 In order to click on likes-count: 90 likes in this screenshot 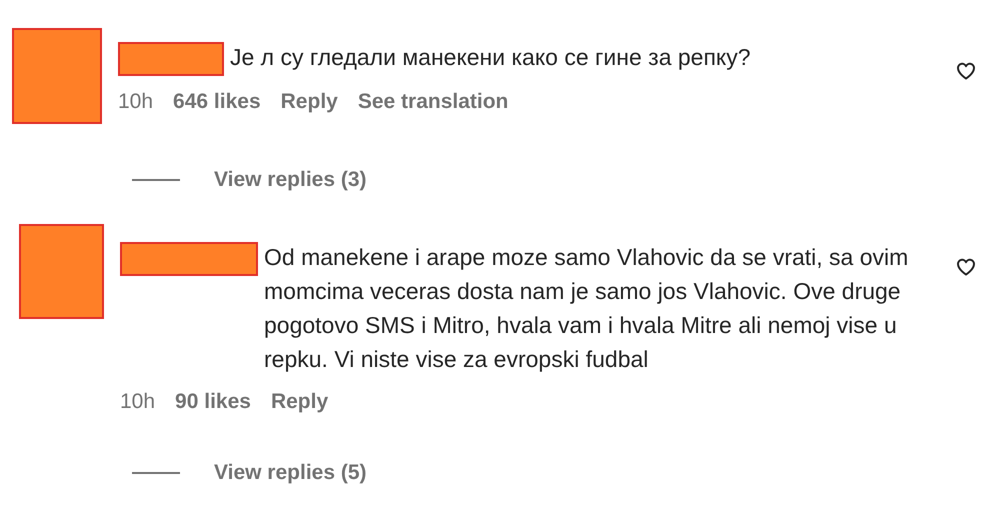, I will do `click(213, 401)`.